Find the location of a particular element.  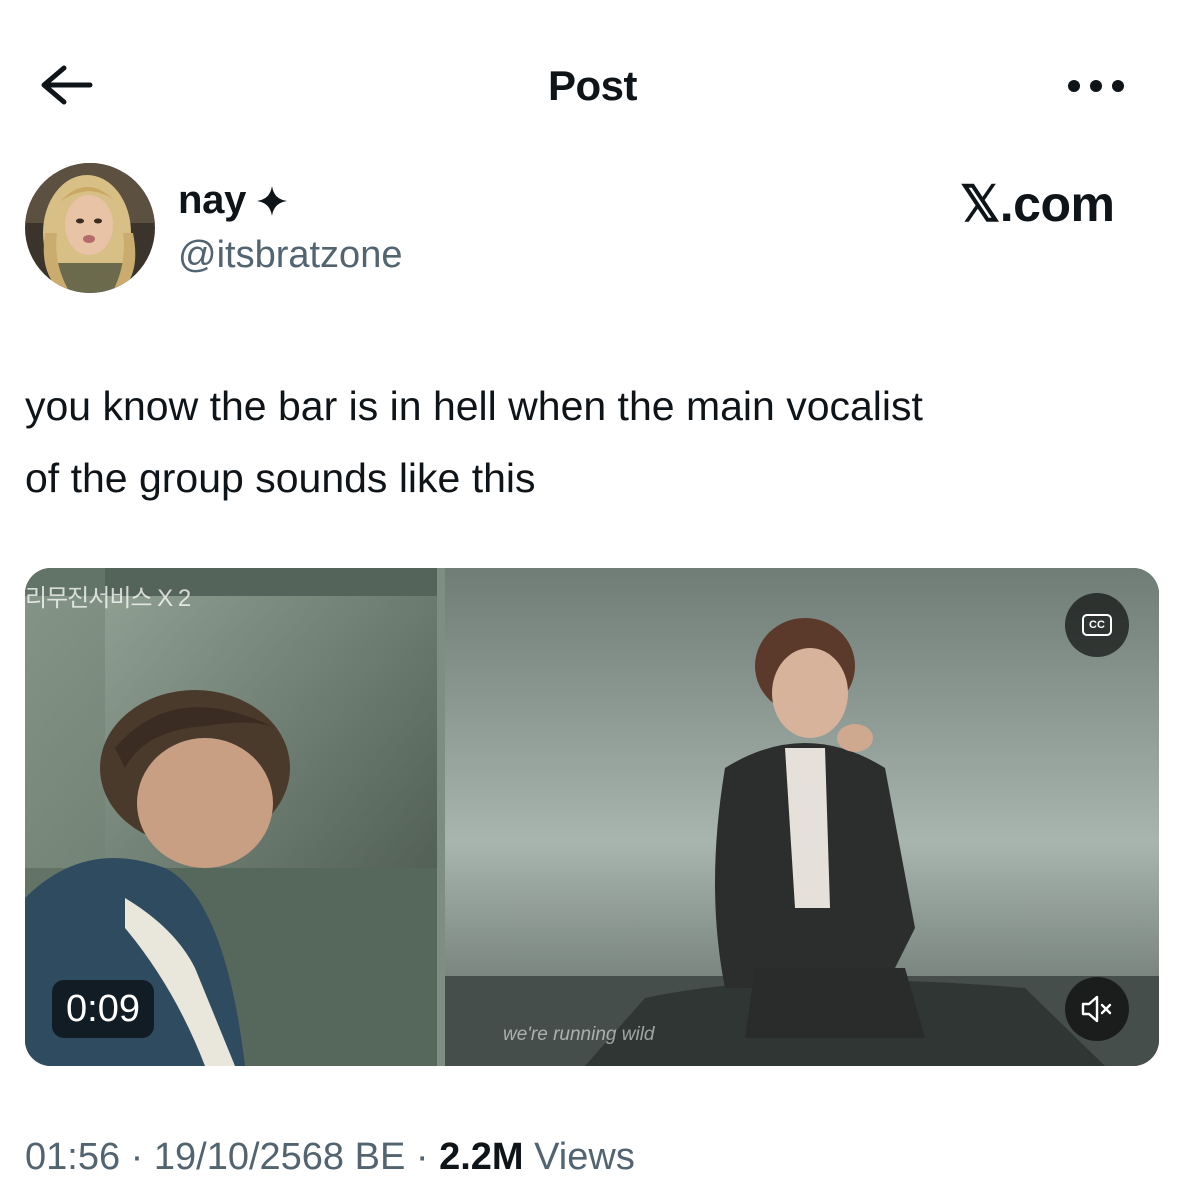

views-label: Views is located at coordinates (584, 1157).